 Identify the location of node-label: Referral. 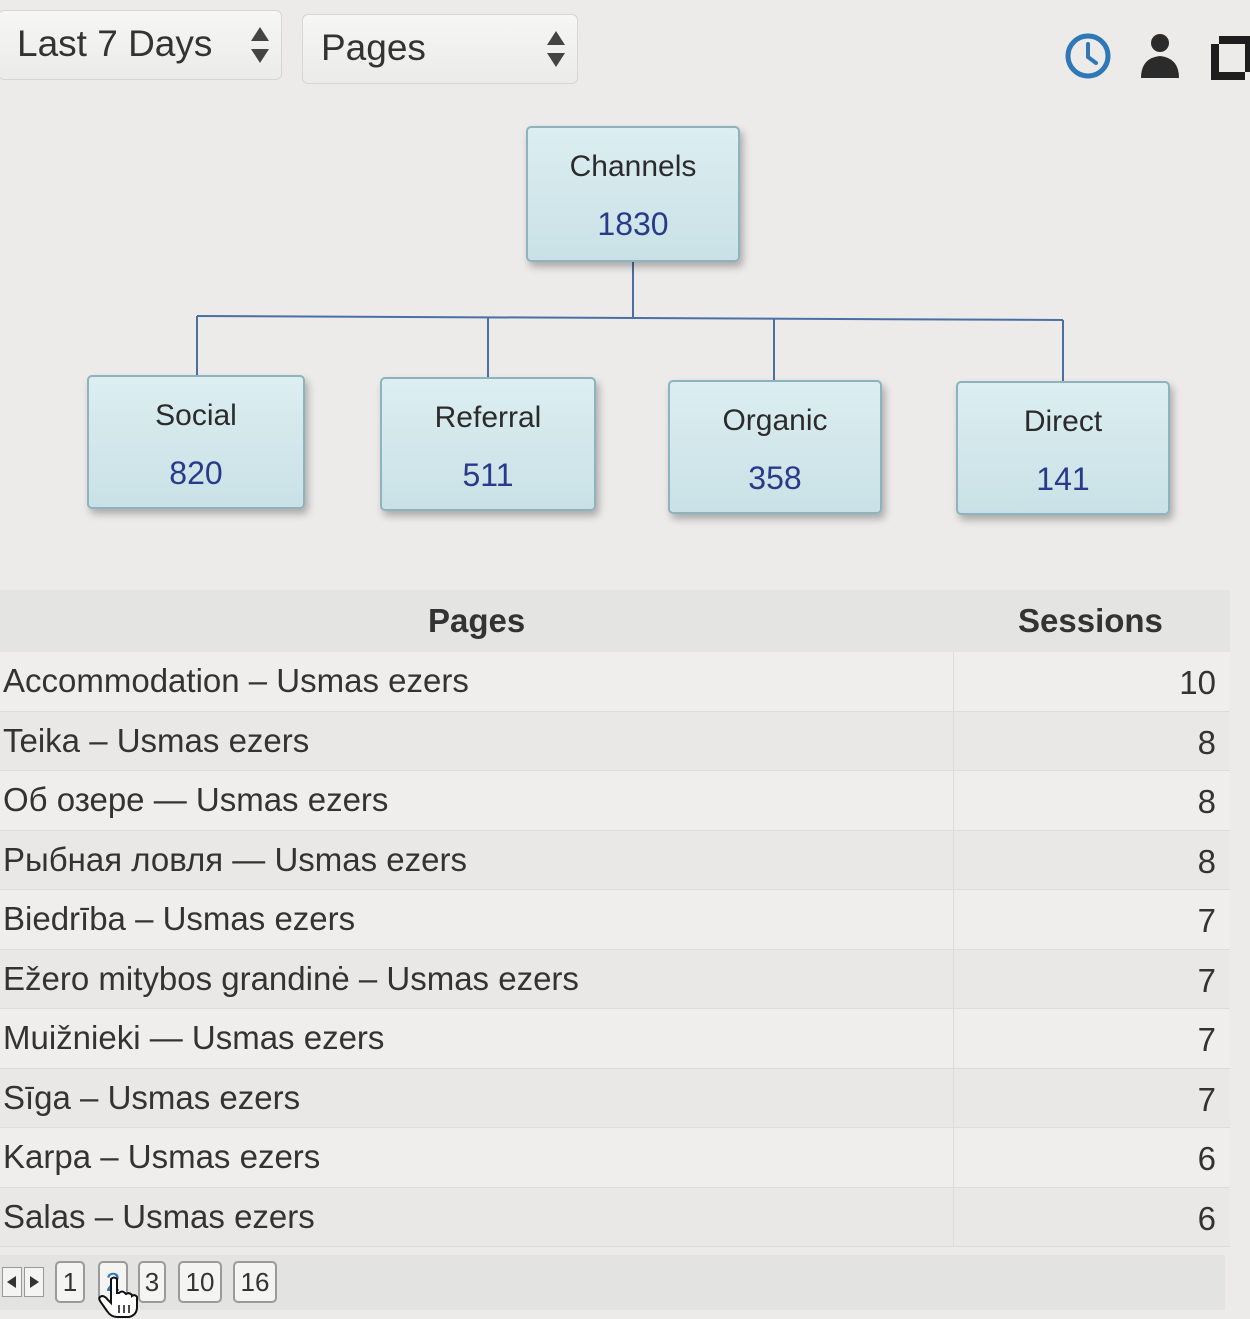
(488, 417).